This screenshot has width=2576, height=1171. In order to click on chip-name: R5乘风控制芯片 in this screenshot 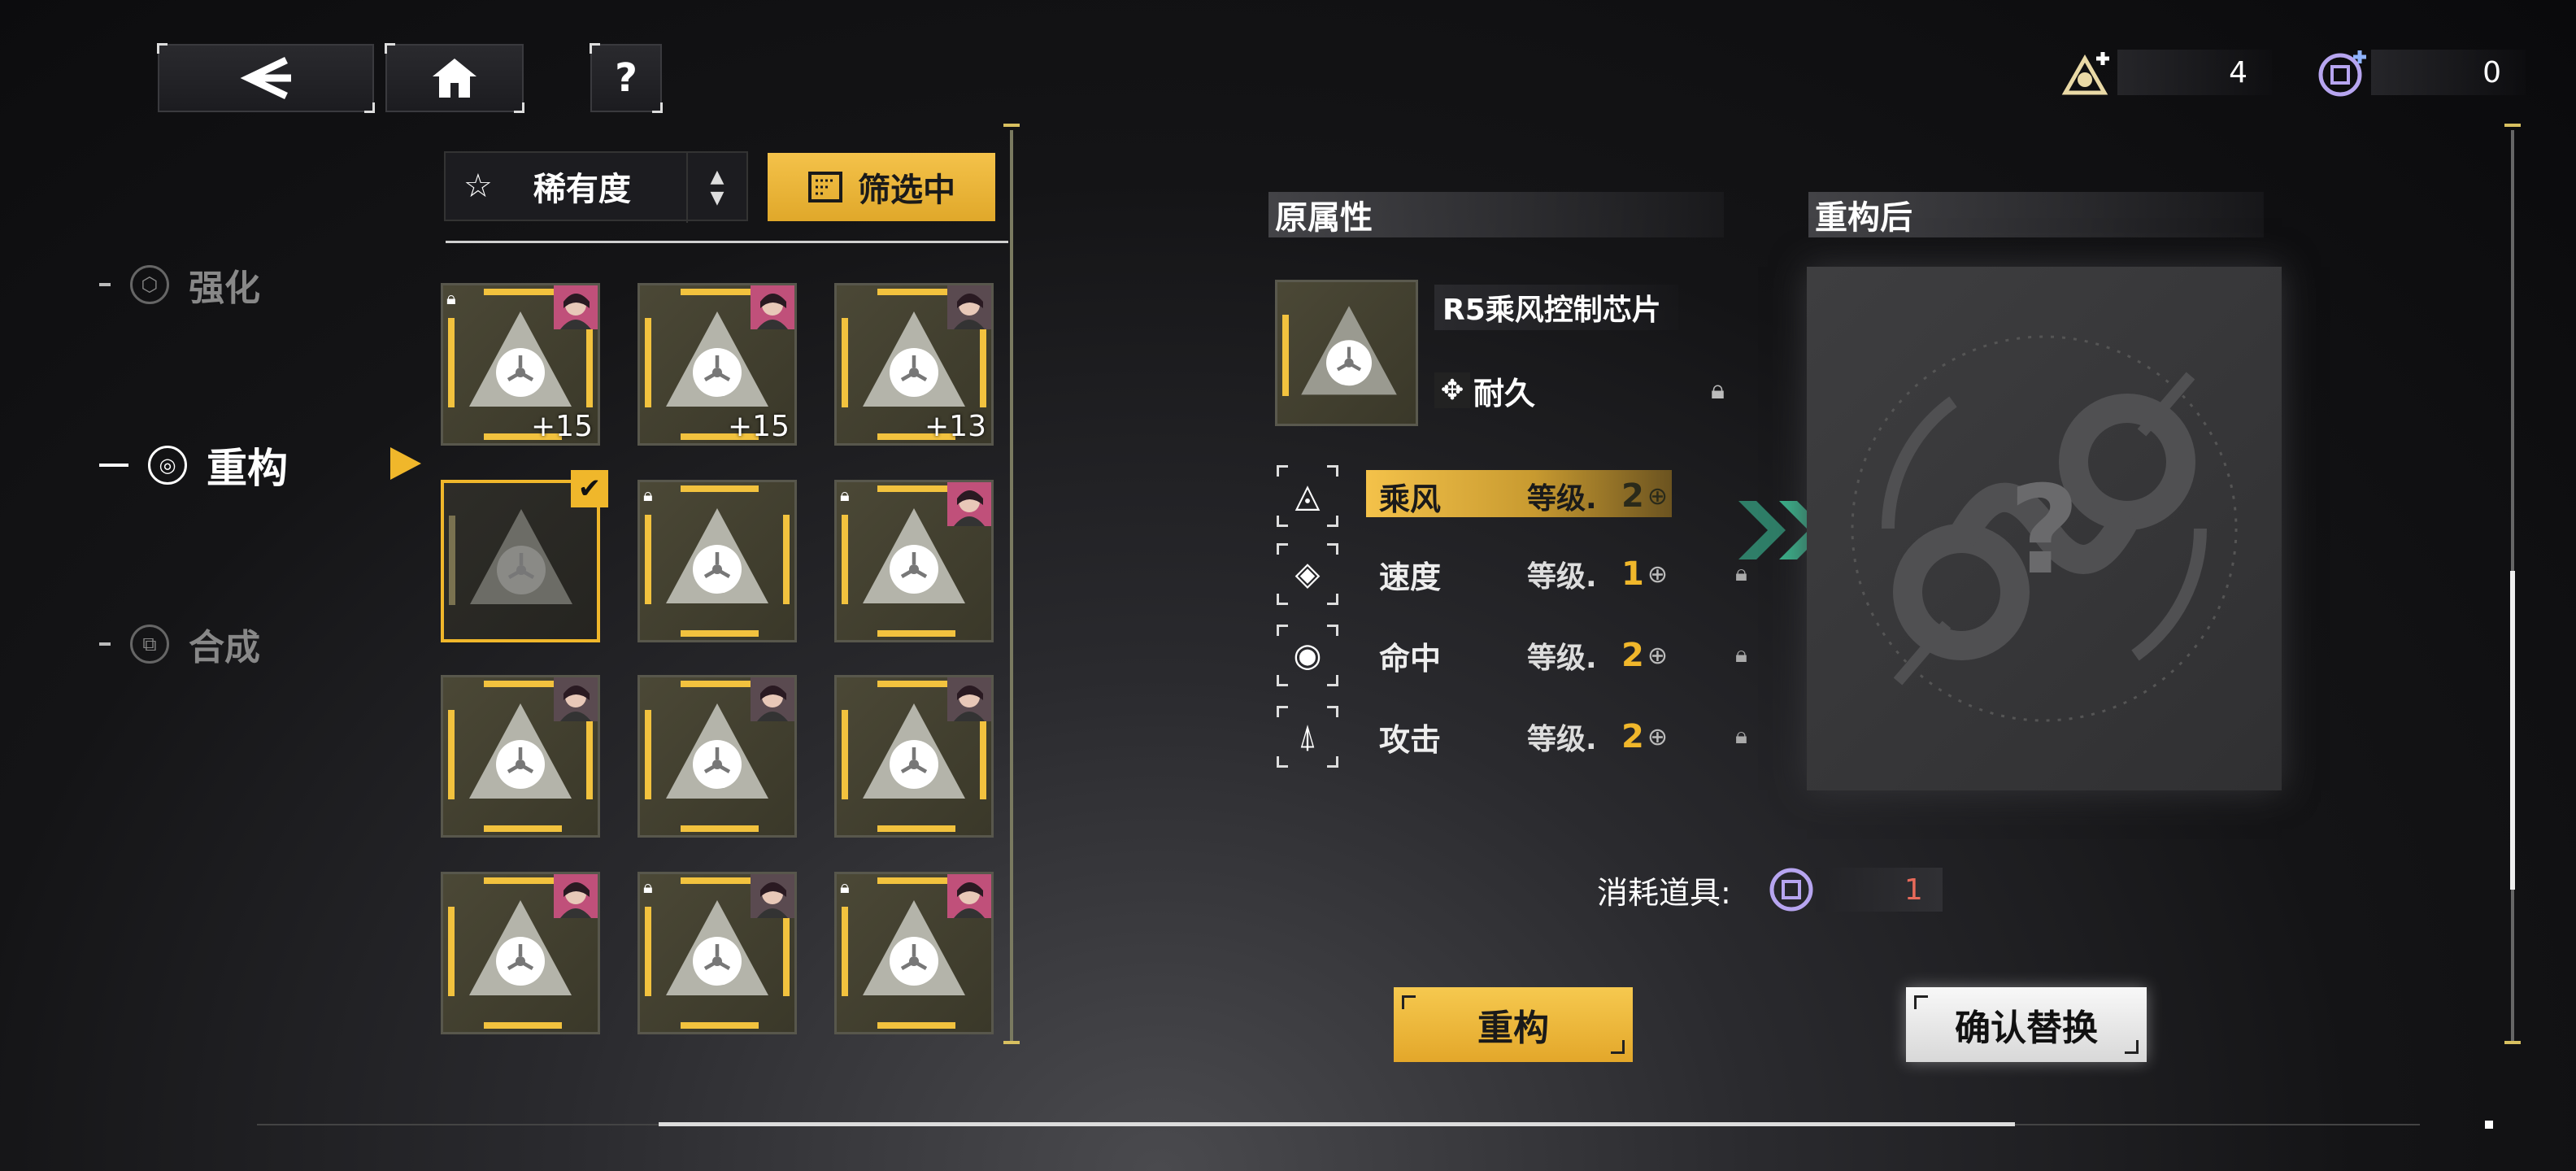, I will do `click(1551, 311)`.